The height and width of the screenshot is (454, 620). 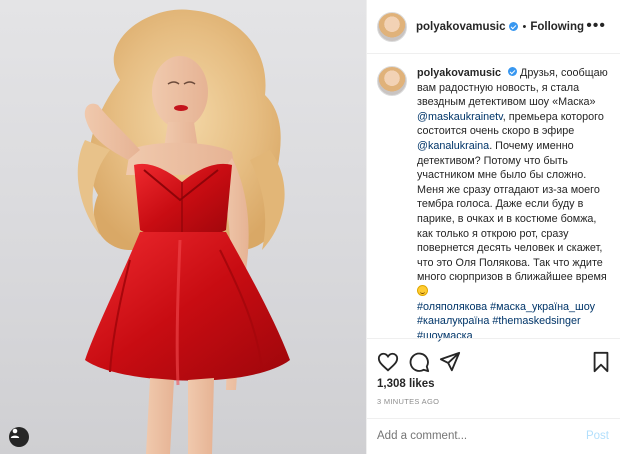 I want to click on mention-link-kanalukraina: @kanalukraina, so click(x=453, y=146).